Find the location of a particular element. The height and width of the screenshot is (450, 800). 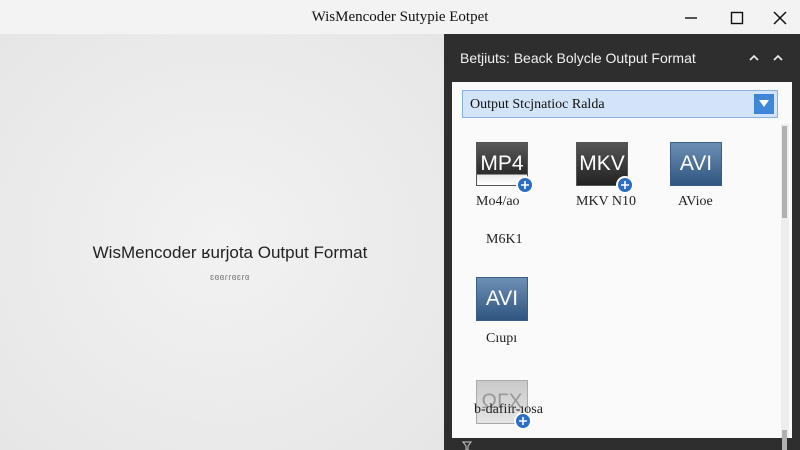

format-label-mp4: Mo4/ao is located at coordinates (498, 201).